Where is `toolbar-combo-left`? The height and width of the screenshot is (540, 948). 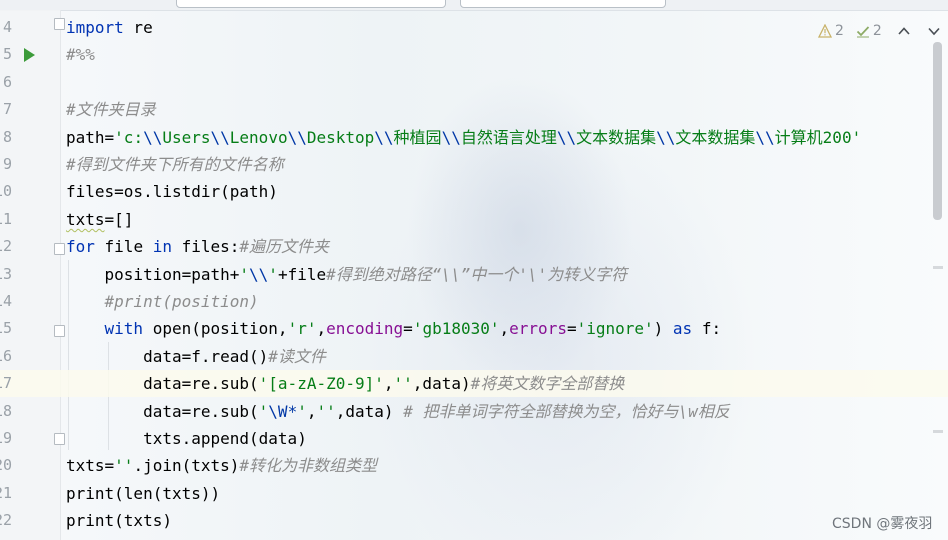
toolbar-combo-left is located at coordinates (311, 4).